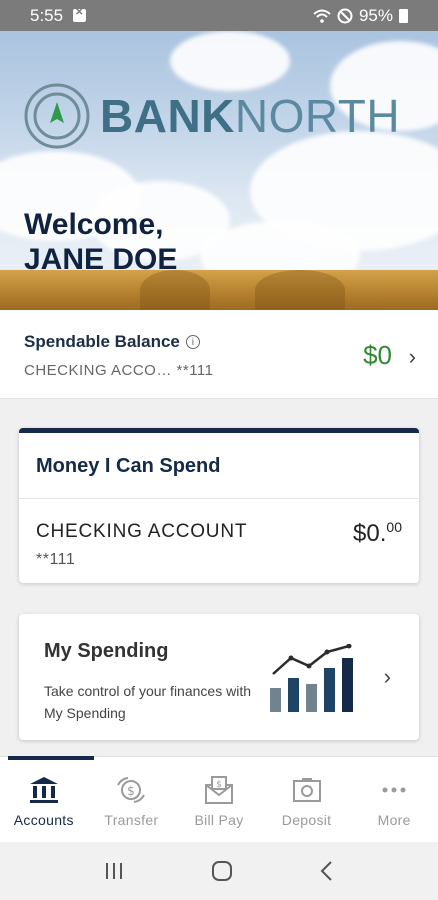 The height and width of the screenshot is (900, 438). What do you see at coordinates (192, 342) in the screenshot?
I see `info-icon: i` at bounding box center [192, 342].